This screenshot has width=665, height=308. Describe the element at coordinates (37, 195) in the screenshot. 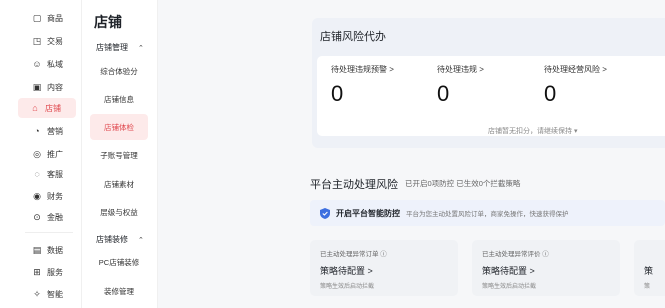

I see `finance-icon: ◉` at that location.